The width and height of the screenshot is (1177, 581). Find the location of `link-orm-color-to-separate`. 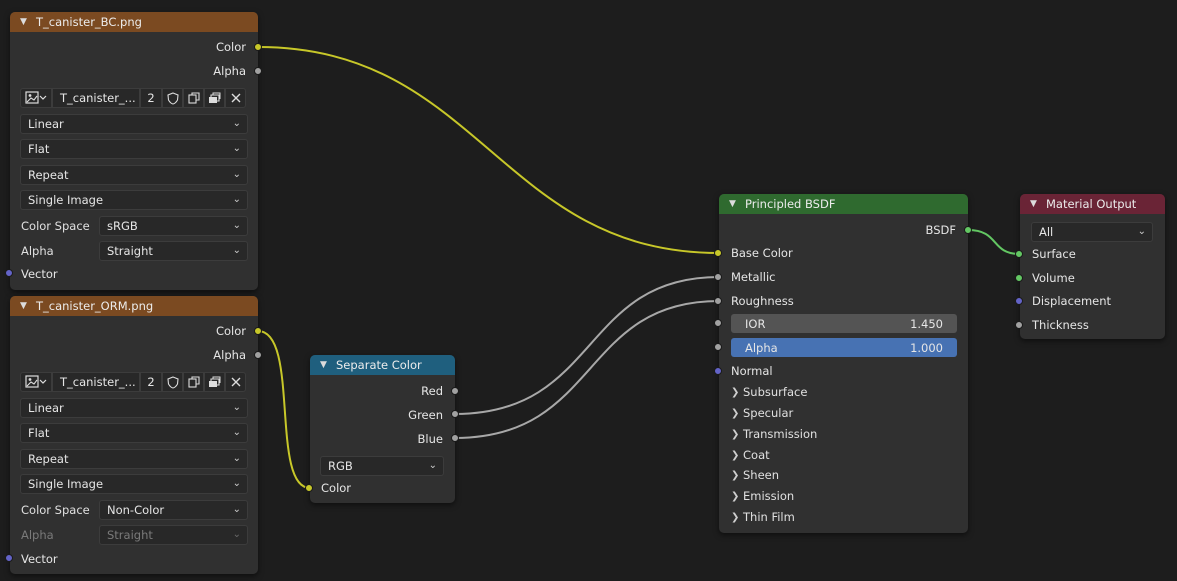

link-orm-color-to-separate is located at coordinates (284, 409).